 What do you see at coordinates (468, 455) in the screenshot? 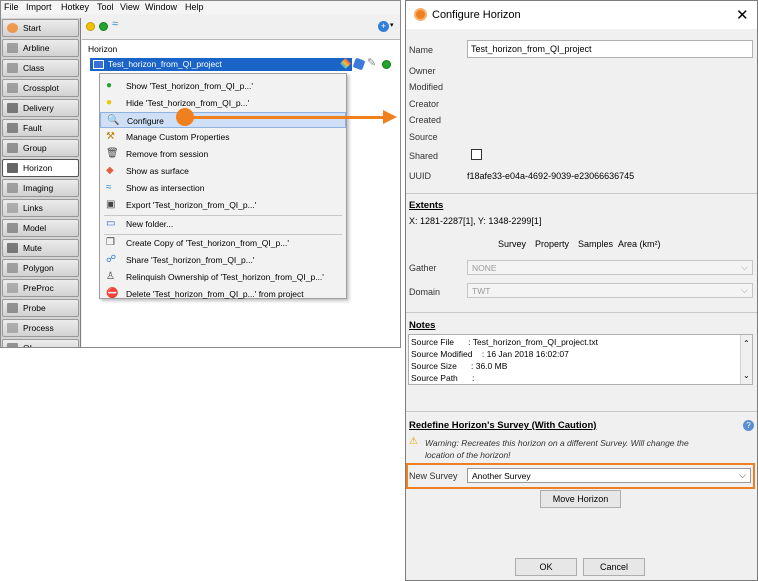
I see `warning-text-line2: location of the horizon!` at bounding box center [468, 455].